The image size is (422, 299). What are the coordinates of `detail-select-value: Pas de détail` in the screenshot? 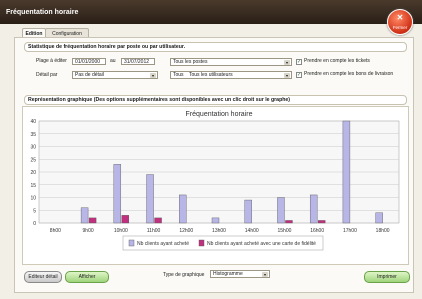 It's located at (89, 75).